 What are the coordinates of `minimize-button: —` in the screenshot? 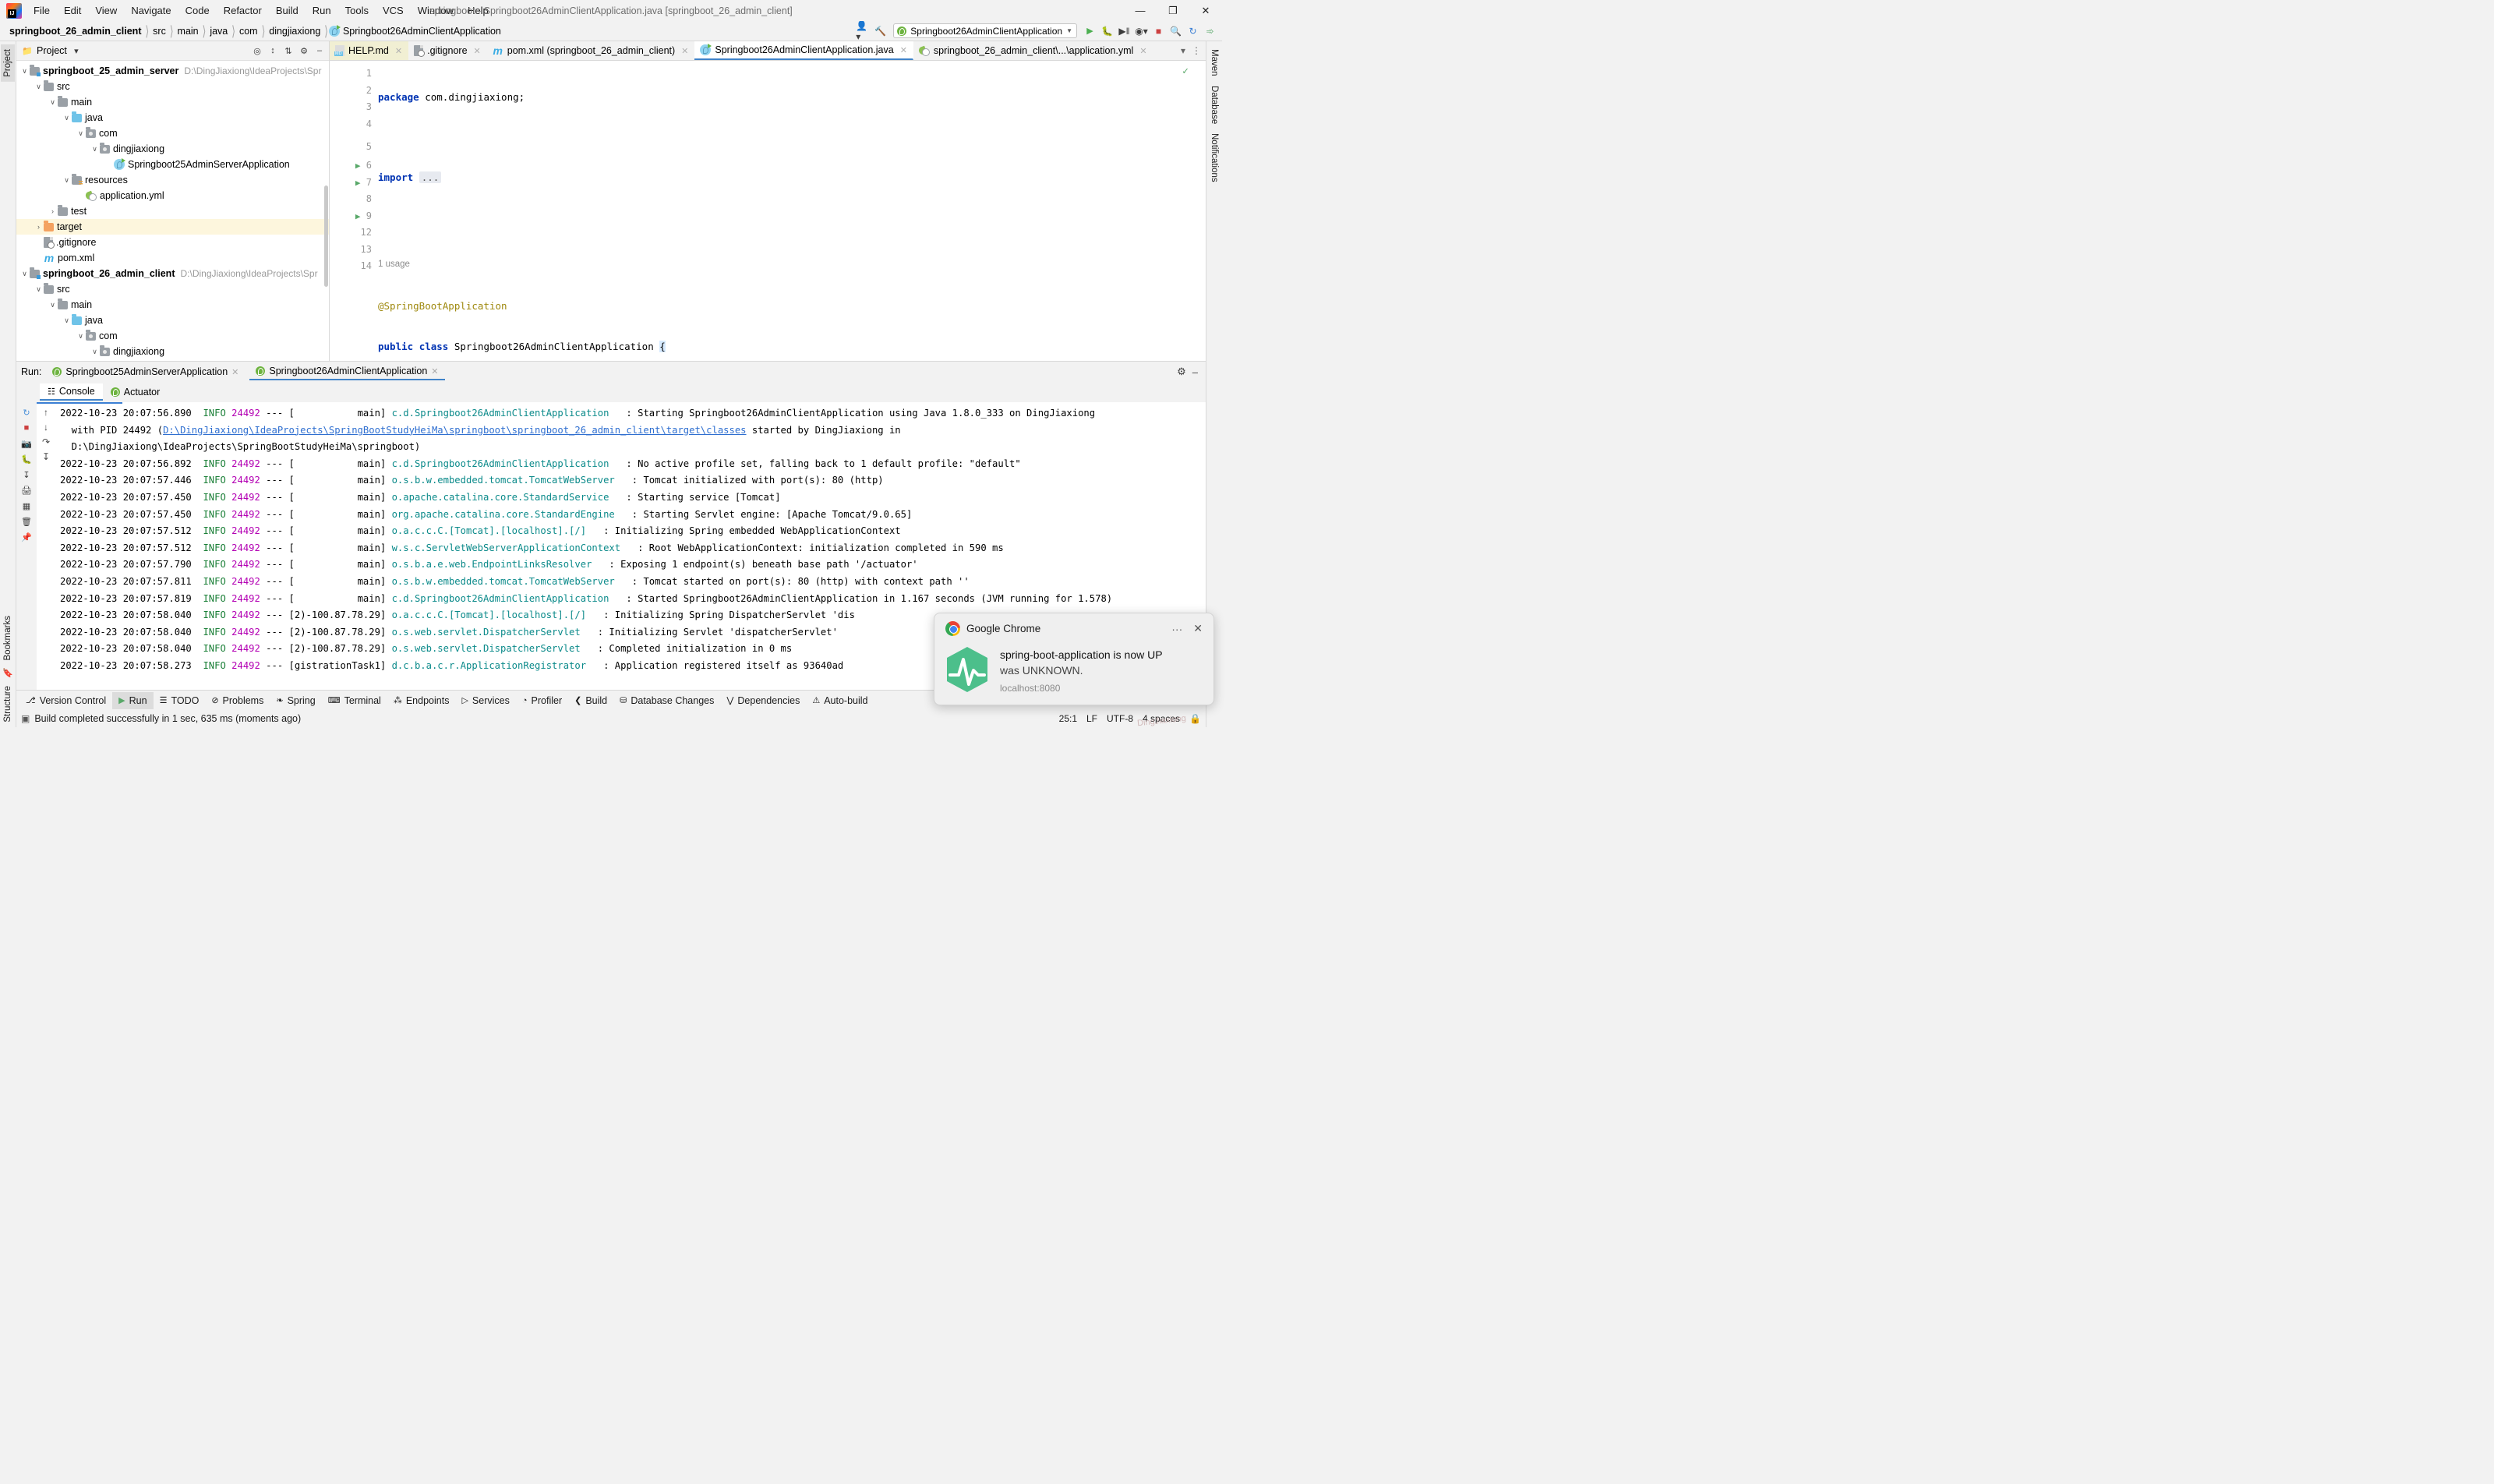 It's located at (1140, 10).